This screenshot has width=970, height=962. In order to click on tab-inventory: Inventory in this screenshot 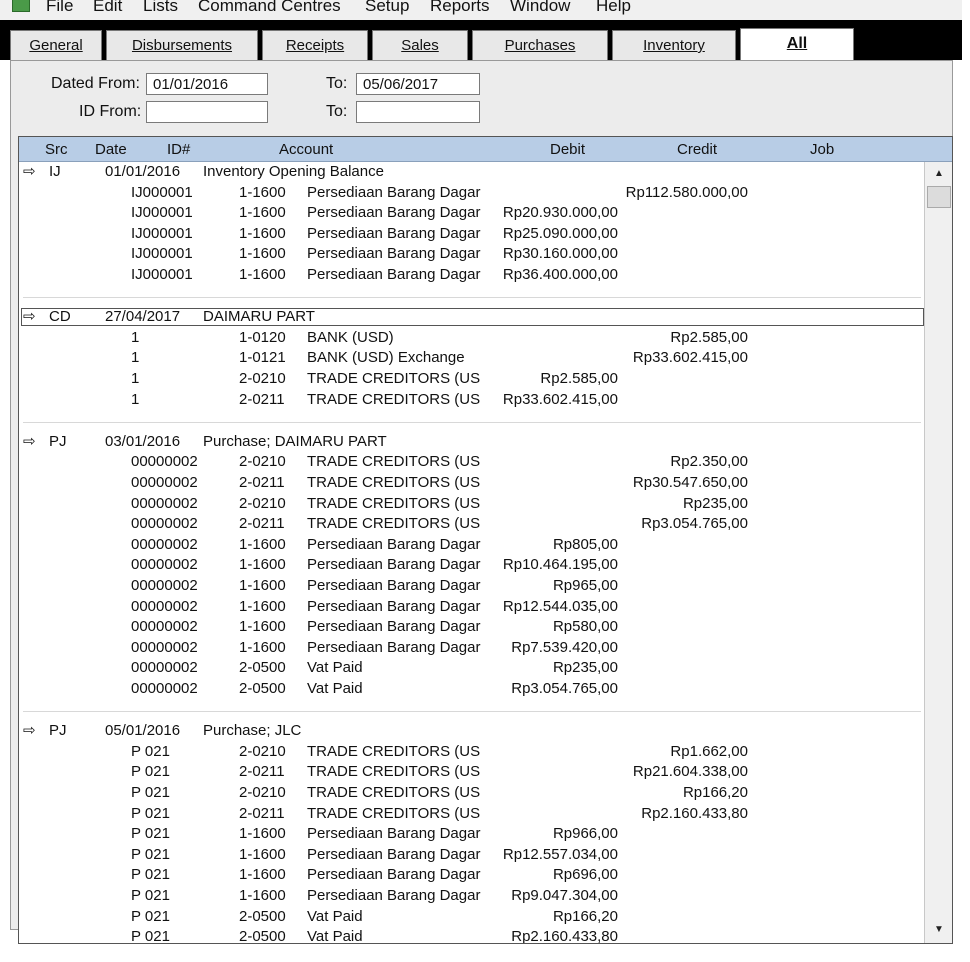, I will do `click(674, 45)`.